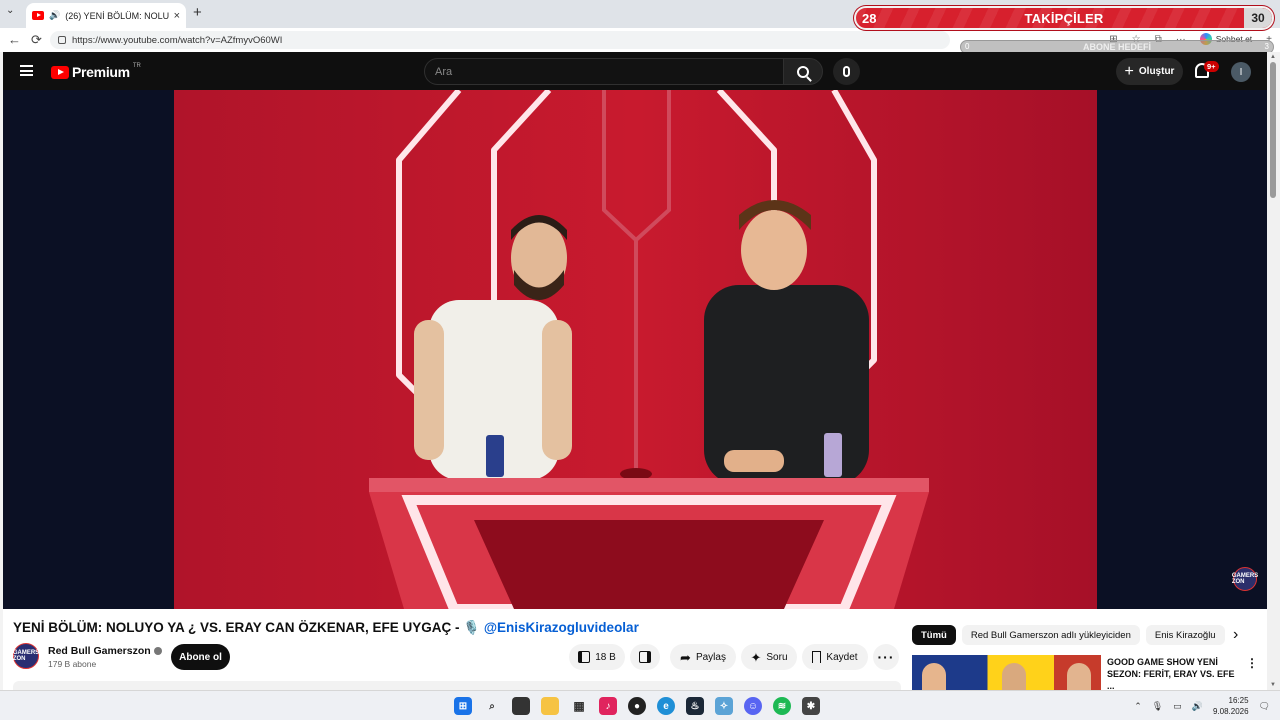 The height and width of the screenshot is (720, 1280). I want to click on system-tray: ⌃ 🎙 ▭ 🔊 16:25 9.08.2026 🗨, so click(1202, 706).